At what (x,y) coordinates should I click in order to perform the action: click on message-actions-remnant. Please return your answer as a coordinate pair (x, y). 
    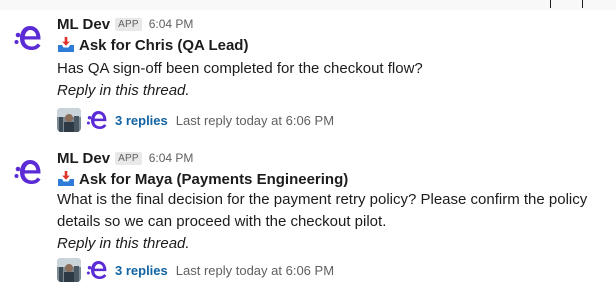
    Looking at the image, I should click on (308, 5).